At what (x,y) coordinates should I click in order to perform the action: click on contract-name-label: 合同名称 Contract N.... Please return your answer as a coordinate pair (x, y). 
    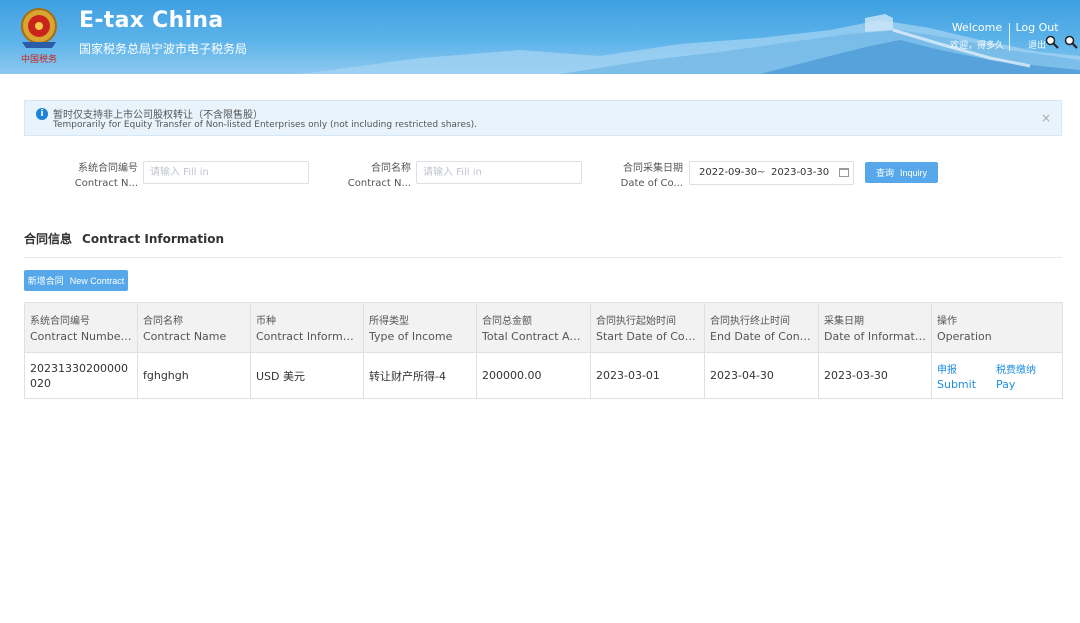
    Looking at the image, I should click on (370, 176).